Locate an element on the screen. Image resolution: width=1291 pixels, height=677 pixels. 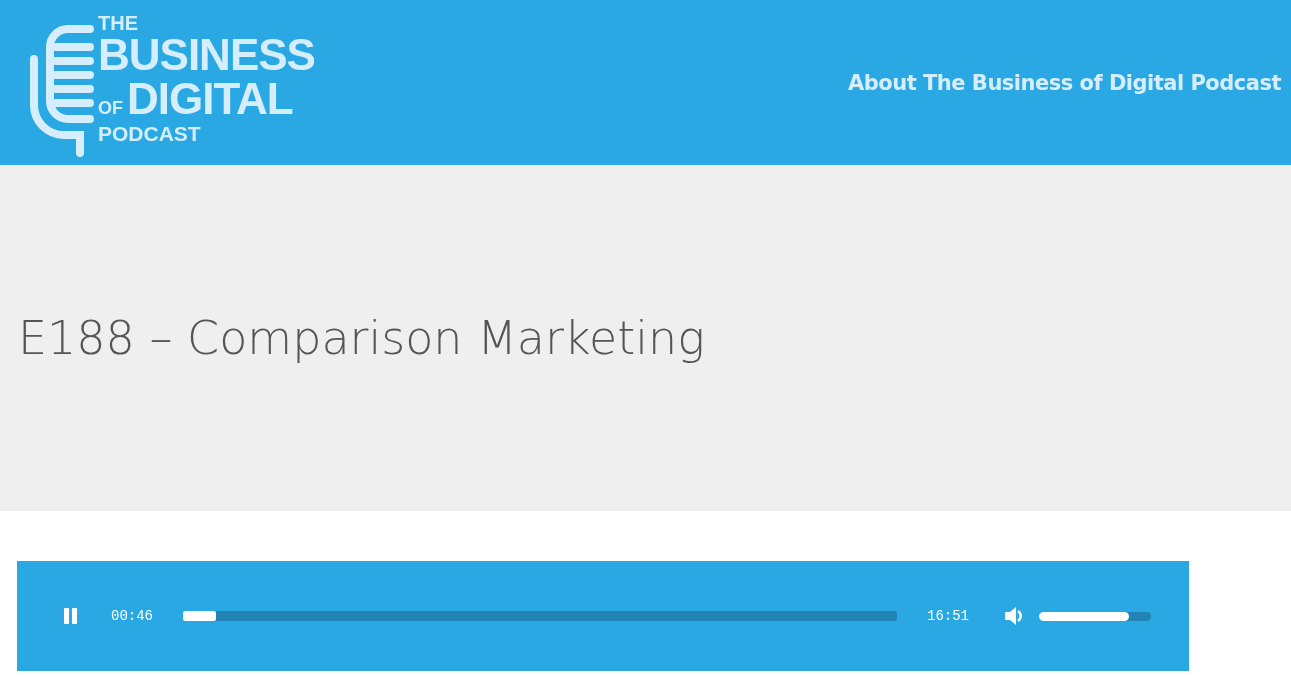
current-time: 00:46 is located at coordinates (132, 616).